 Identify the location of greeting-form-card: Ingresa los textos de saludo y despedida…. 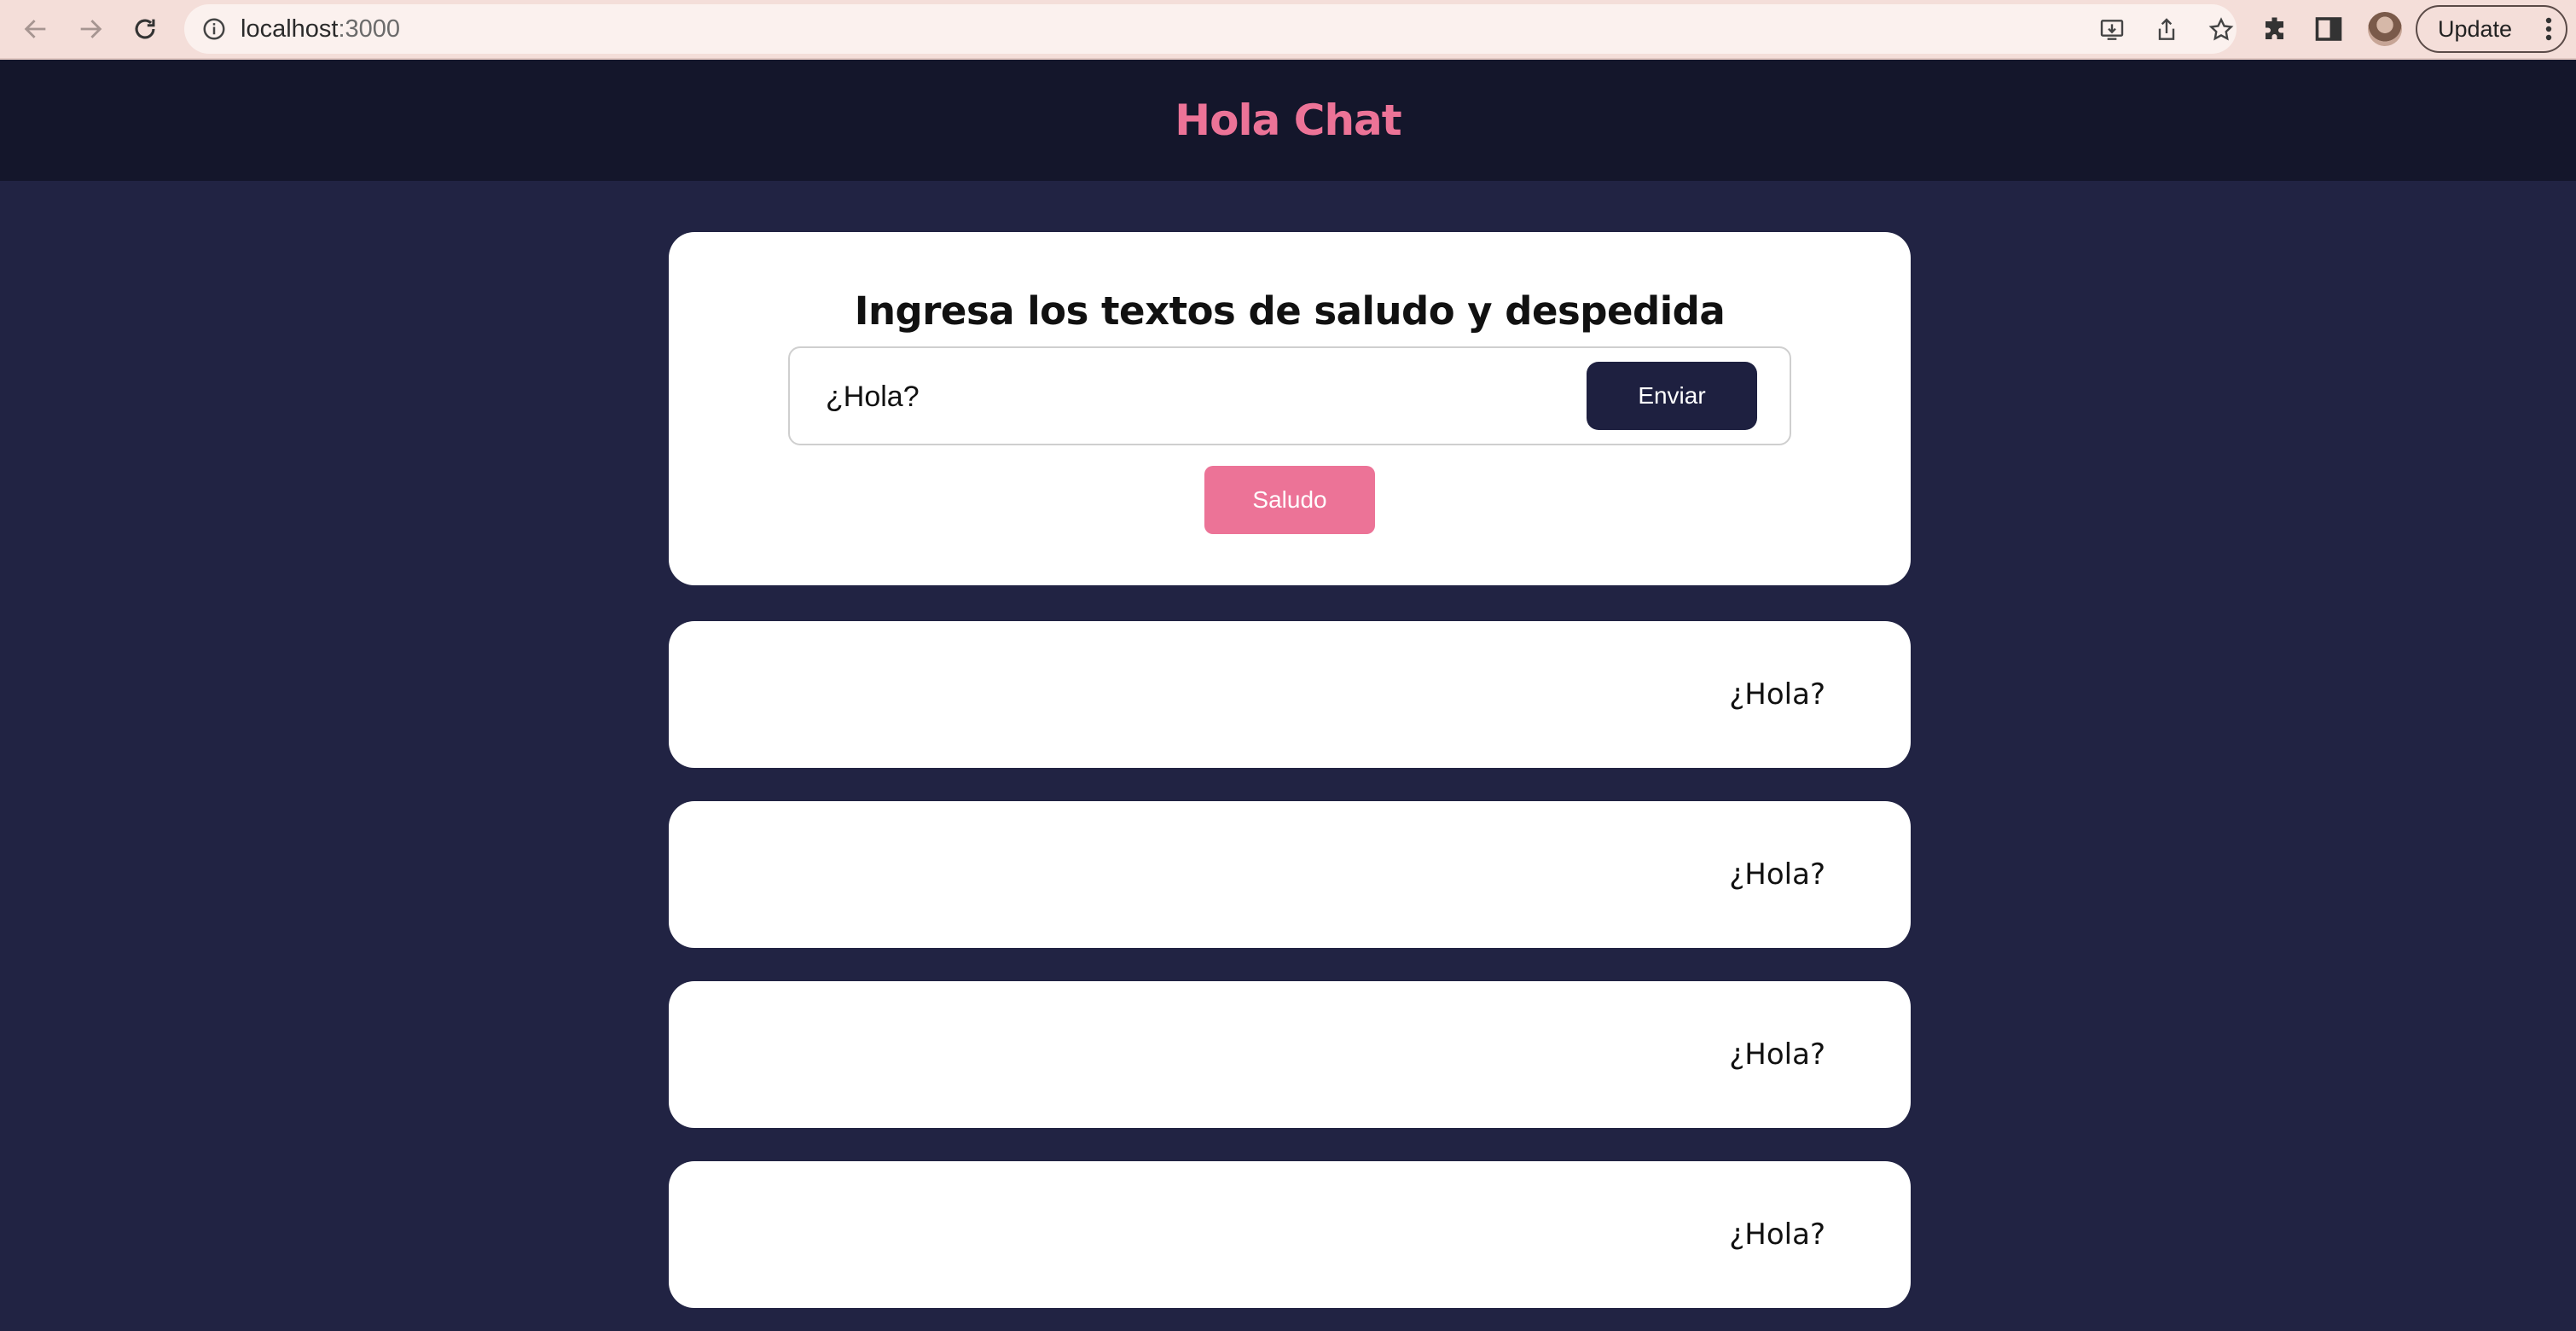
(1290, 408).